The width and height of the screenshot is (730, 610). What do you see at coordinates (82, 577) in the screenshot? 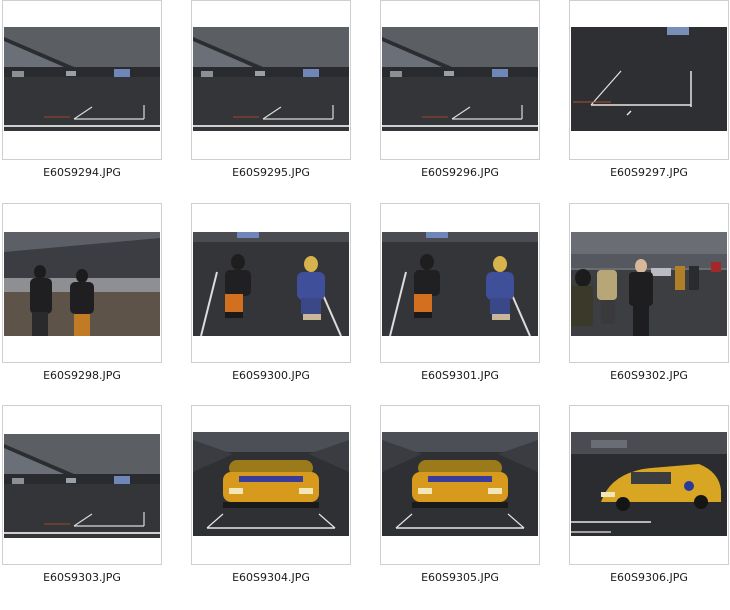
I see `file-name-label: E60S9303.JPG` at bounding box center [82, 577].